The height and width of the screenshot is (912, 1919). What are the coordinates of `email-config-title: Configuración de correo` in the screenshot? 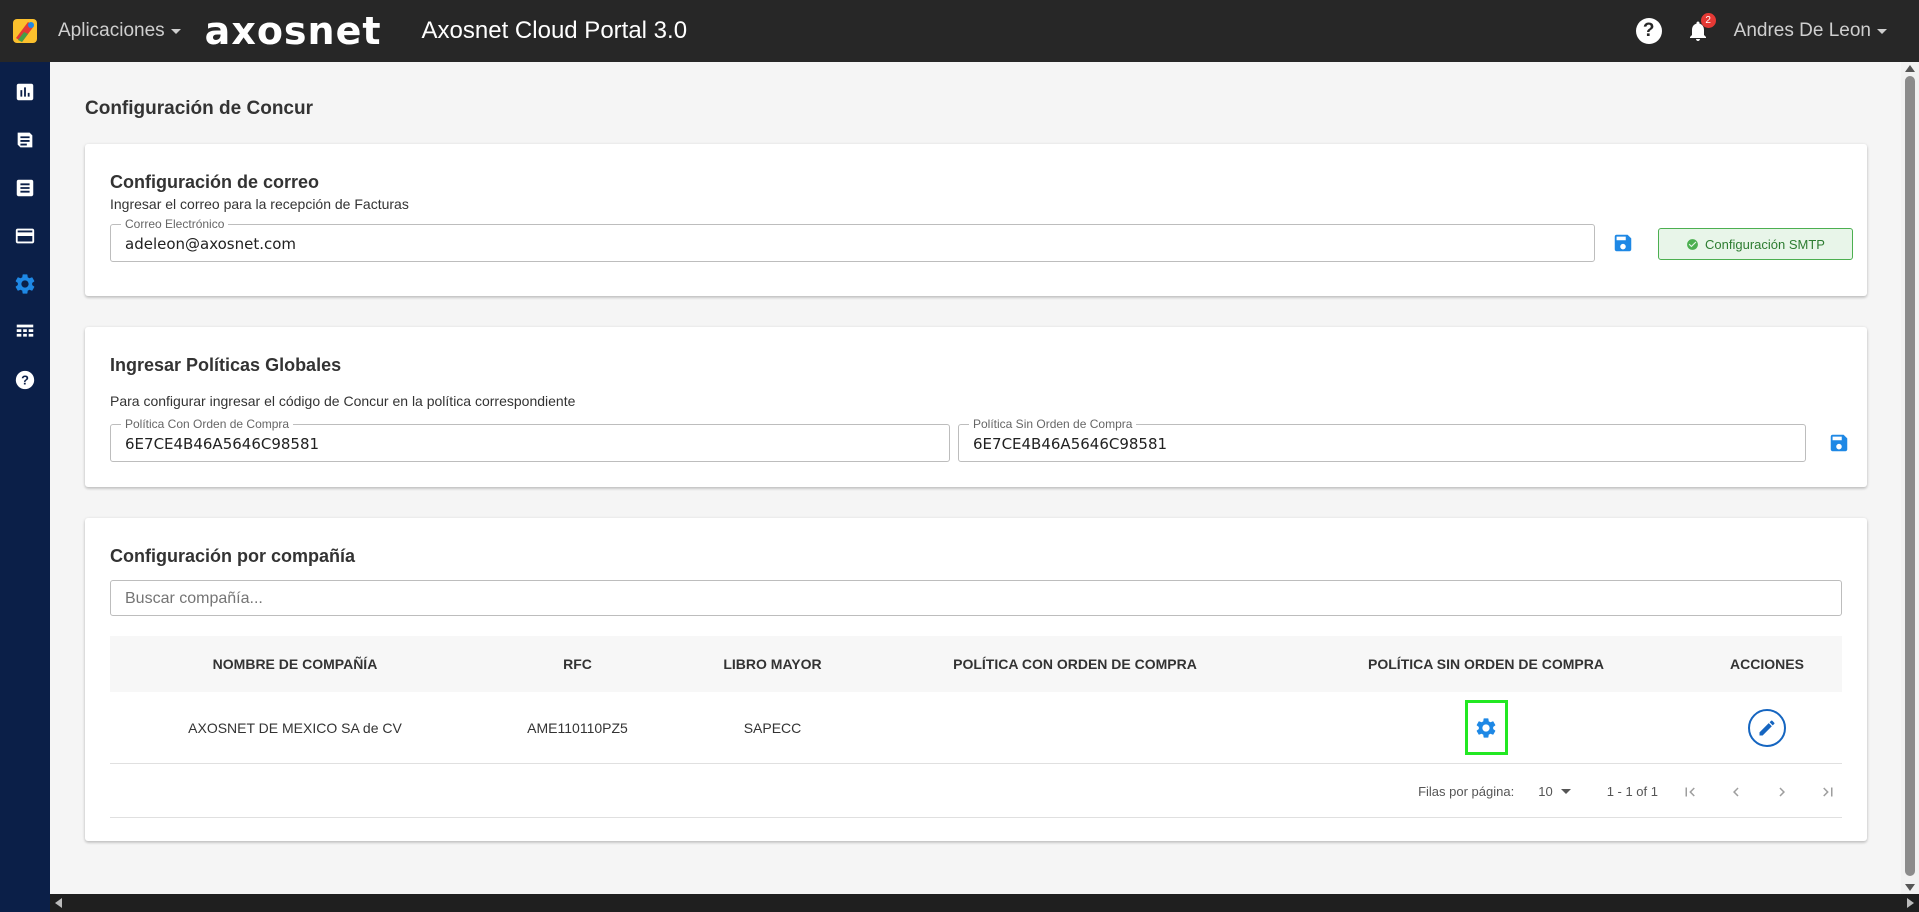 It's located at (215, 182).